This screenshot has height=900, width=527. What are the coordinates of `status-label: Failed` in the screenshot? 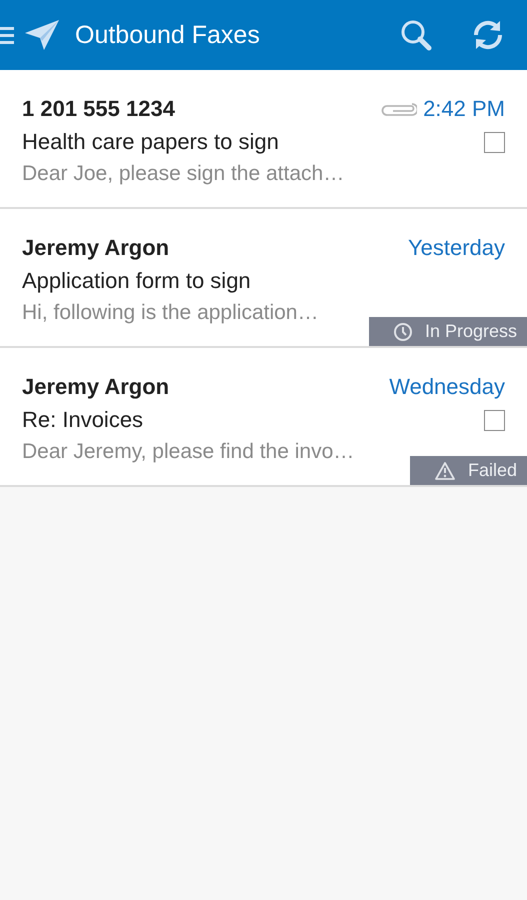 It's located at (492, 470).